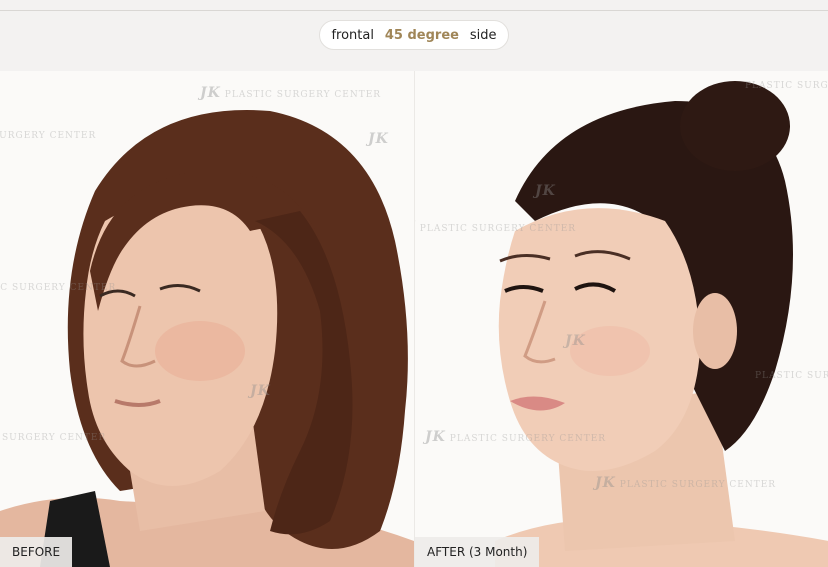 The height and width of the screenshot is (567, 828). What do you see at coordinates (483, 35) in the screenshot?
I see `tab-side: side` at bounding box center [483, 35].